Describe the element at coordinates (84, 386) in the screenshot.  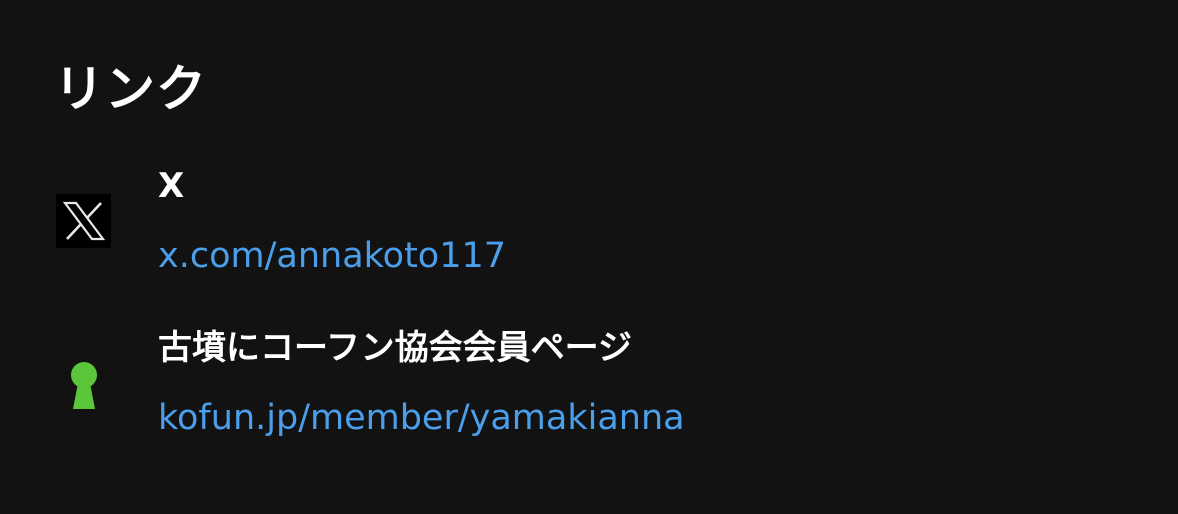
I see `keyhole-kofun-icon` at that location.